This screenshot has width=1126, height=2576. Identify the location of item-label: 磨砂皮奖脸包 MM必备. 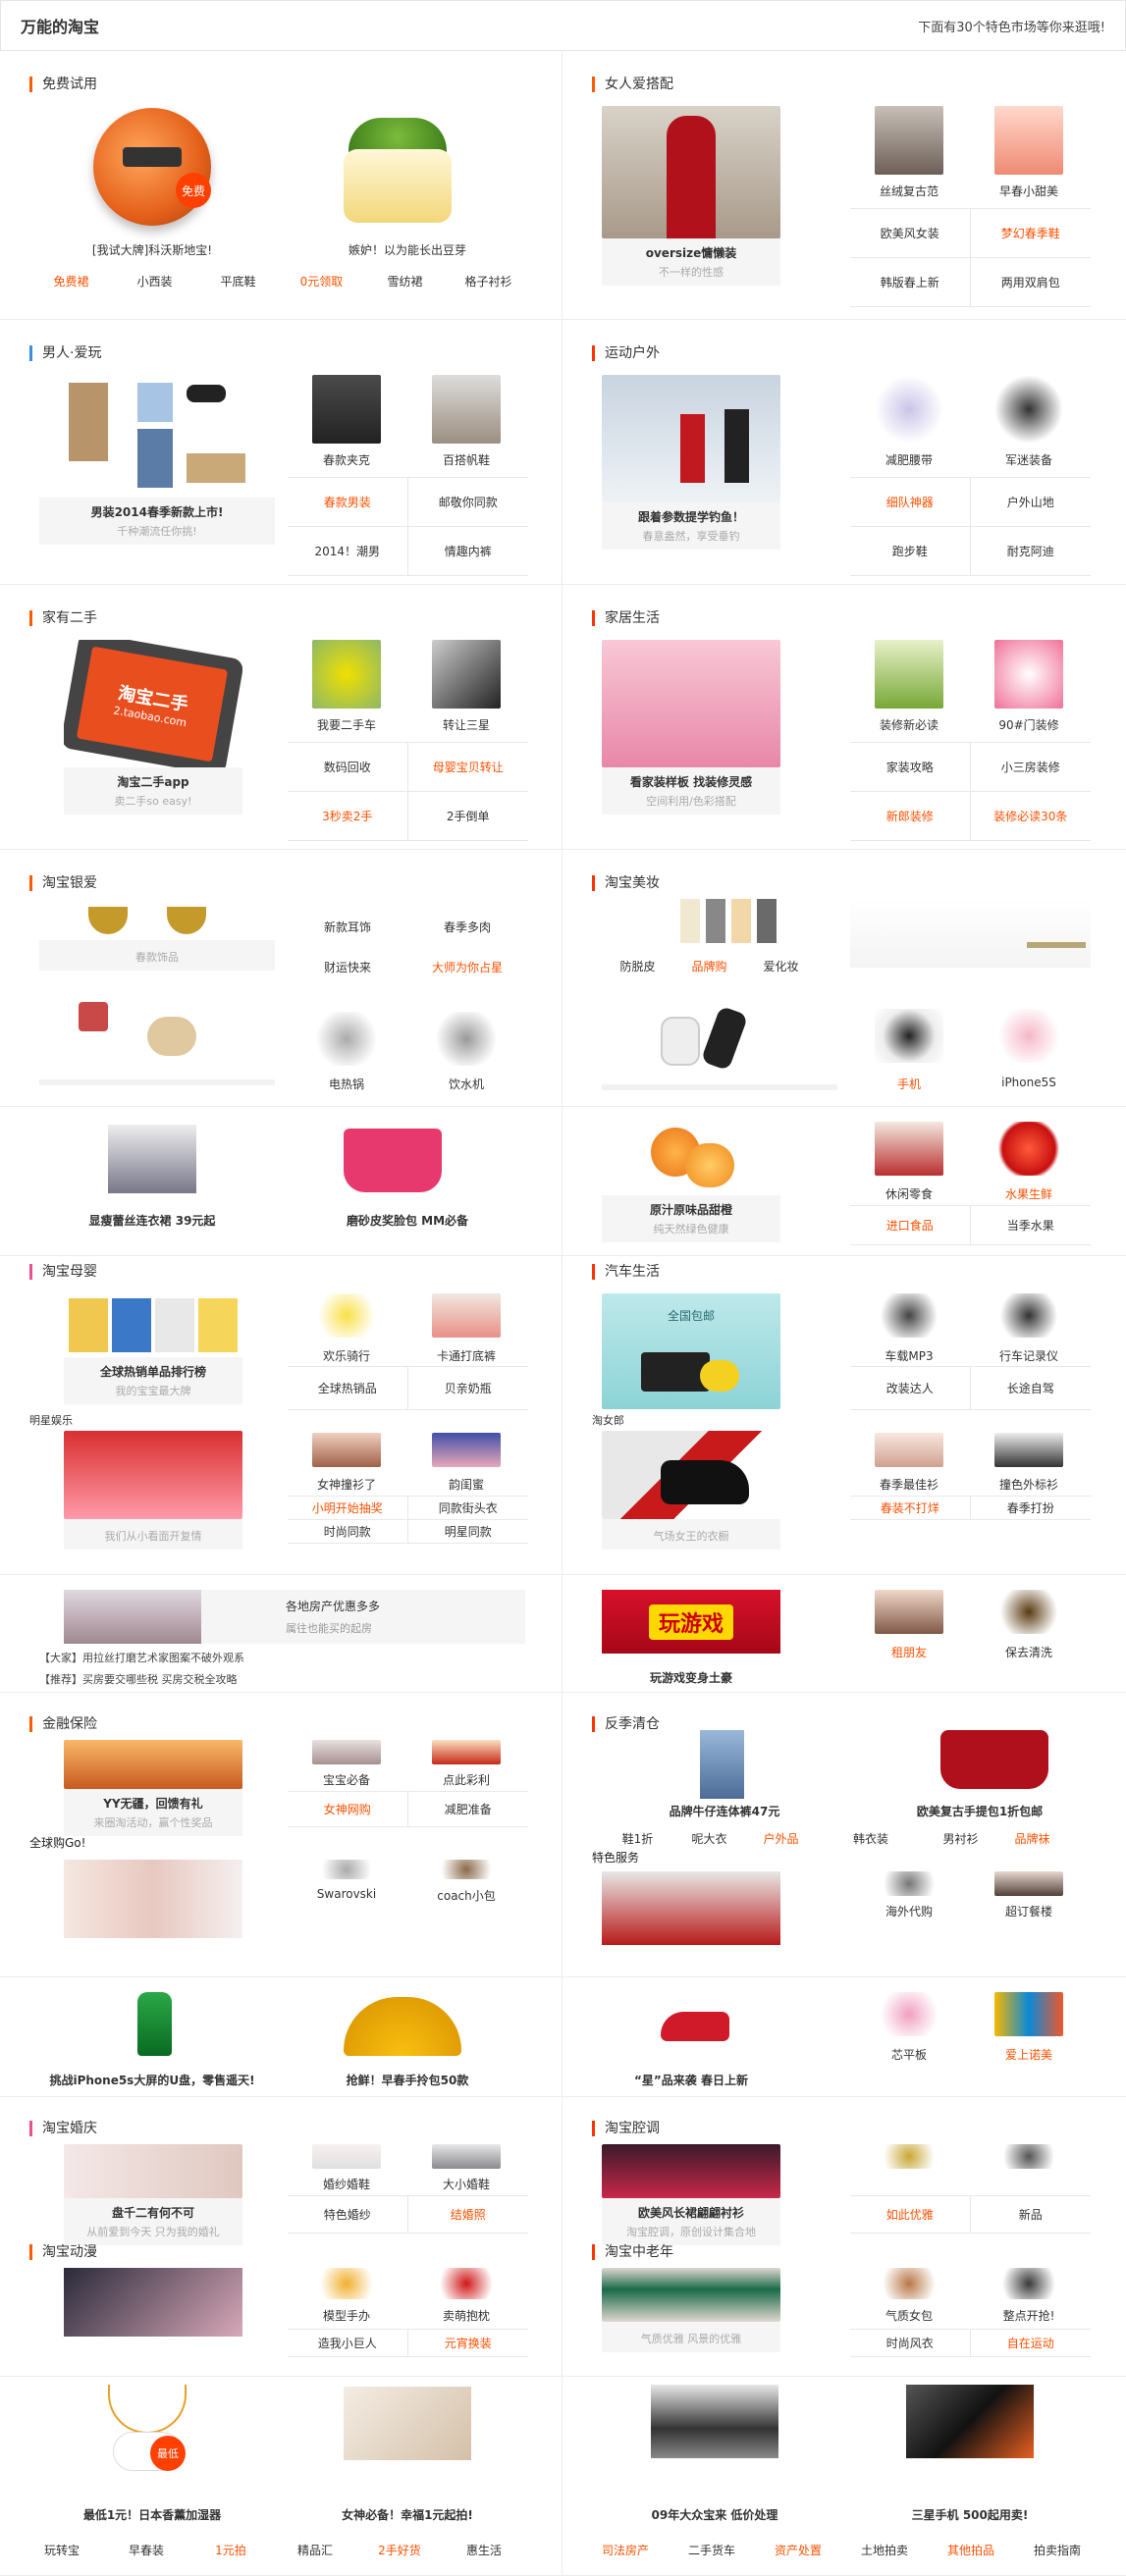
(408, 1220).